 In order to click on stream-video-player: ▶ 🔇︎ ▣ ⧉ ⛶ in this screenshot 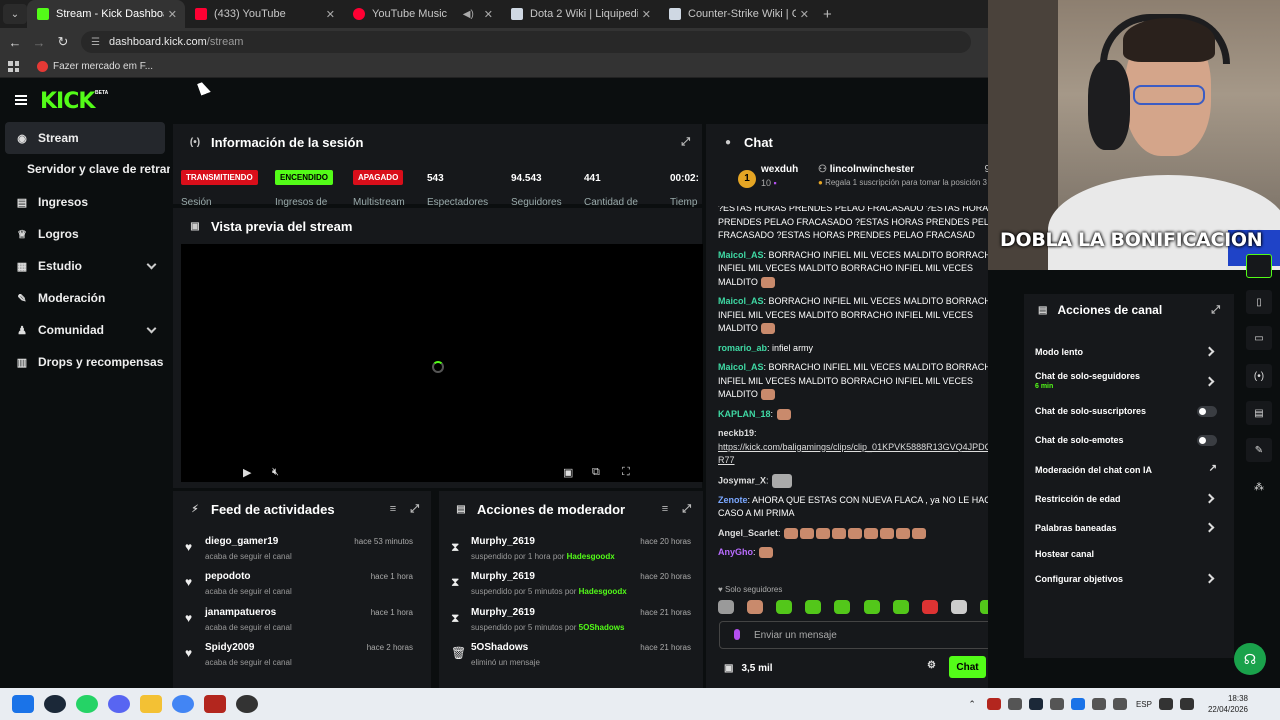, I will do `click(442, 363)`.